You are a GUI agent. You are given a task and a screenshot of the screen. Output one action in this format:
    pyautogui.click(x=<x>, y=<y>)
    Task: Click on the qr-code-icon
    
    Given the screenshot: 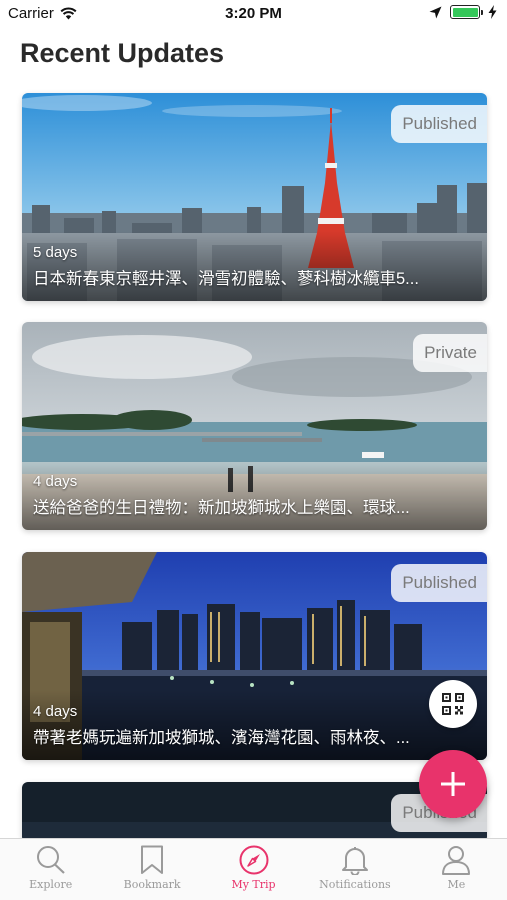 What is the action you would take?
    pyautogui.click(x=453, y=704)
    